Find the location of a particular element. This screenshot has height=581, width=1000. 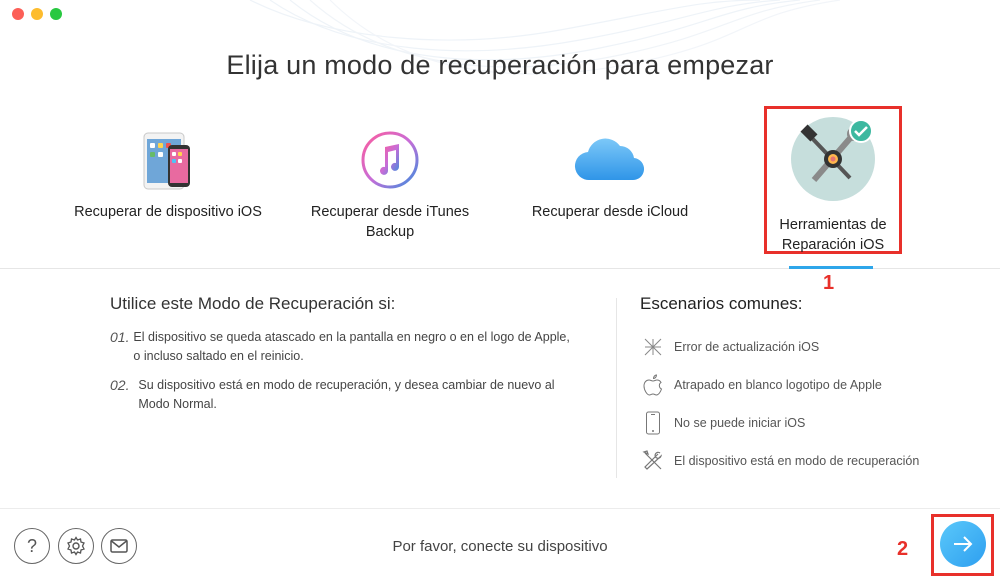

mode-label: Recuperar desde iTunes Backup is located at coordinates (390, 222).